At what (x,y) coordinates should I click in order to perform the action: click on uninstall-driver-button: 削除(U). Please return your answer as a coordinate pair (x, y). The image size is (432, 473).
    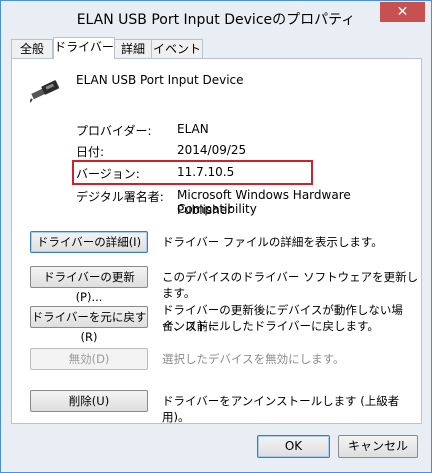
    Looking at the image, I should click on (89, 401).